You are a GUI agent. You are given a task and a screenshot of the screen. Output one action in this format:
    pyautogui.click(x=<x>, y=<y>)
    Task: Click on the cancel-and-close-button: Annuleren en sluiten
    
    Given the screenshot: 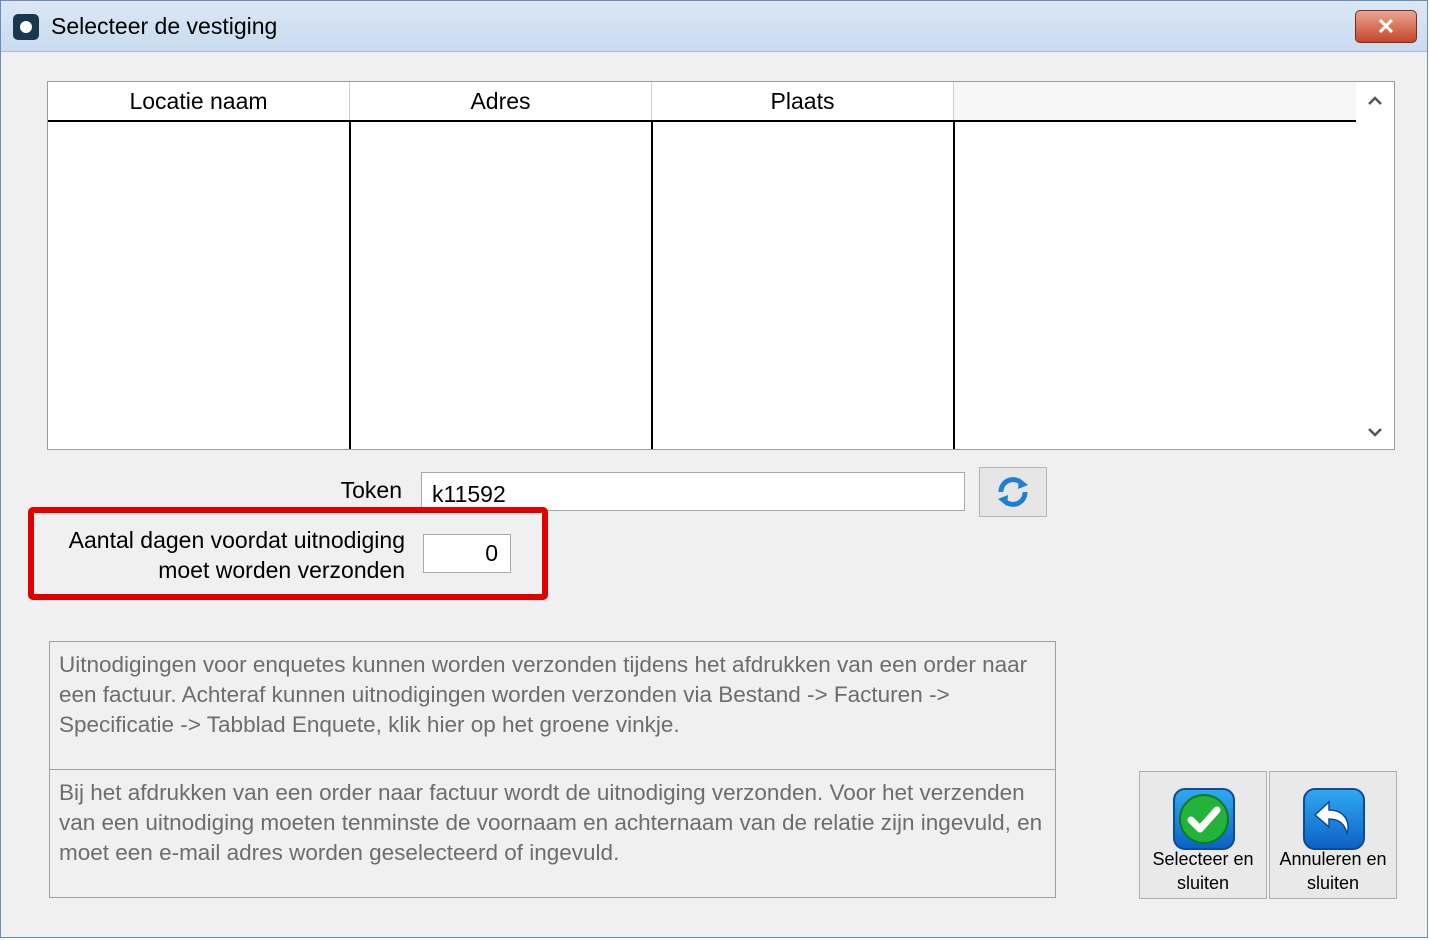 What is the action you would take?
    pyautogui.click(x=1333, y=835)
    